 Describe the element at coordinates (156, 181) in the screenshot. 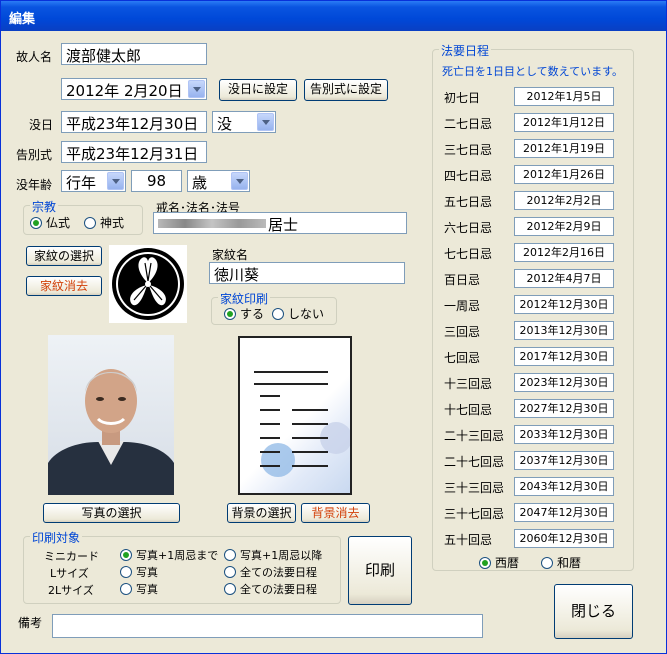

I see `age-input: 98` at that location.